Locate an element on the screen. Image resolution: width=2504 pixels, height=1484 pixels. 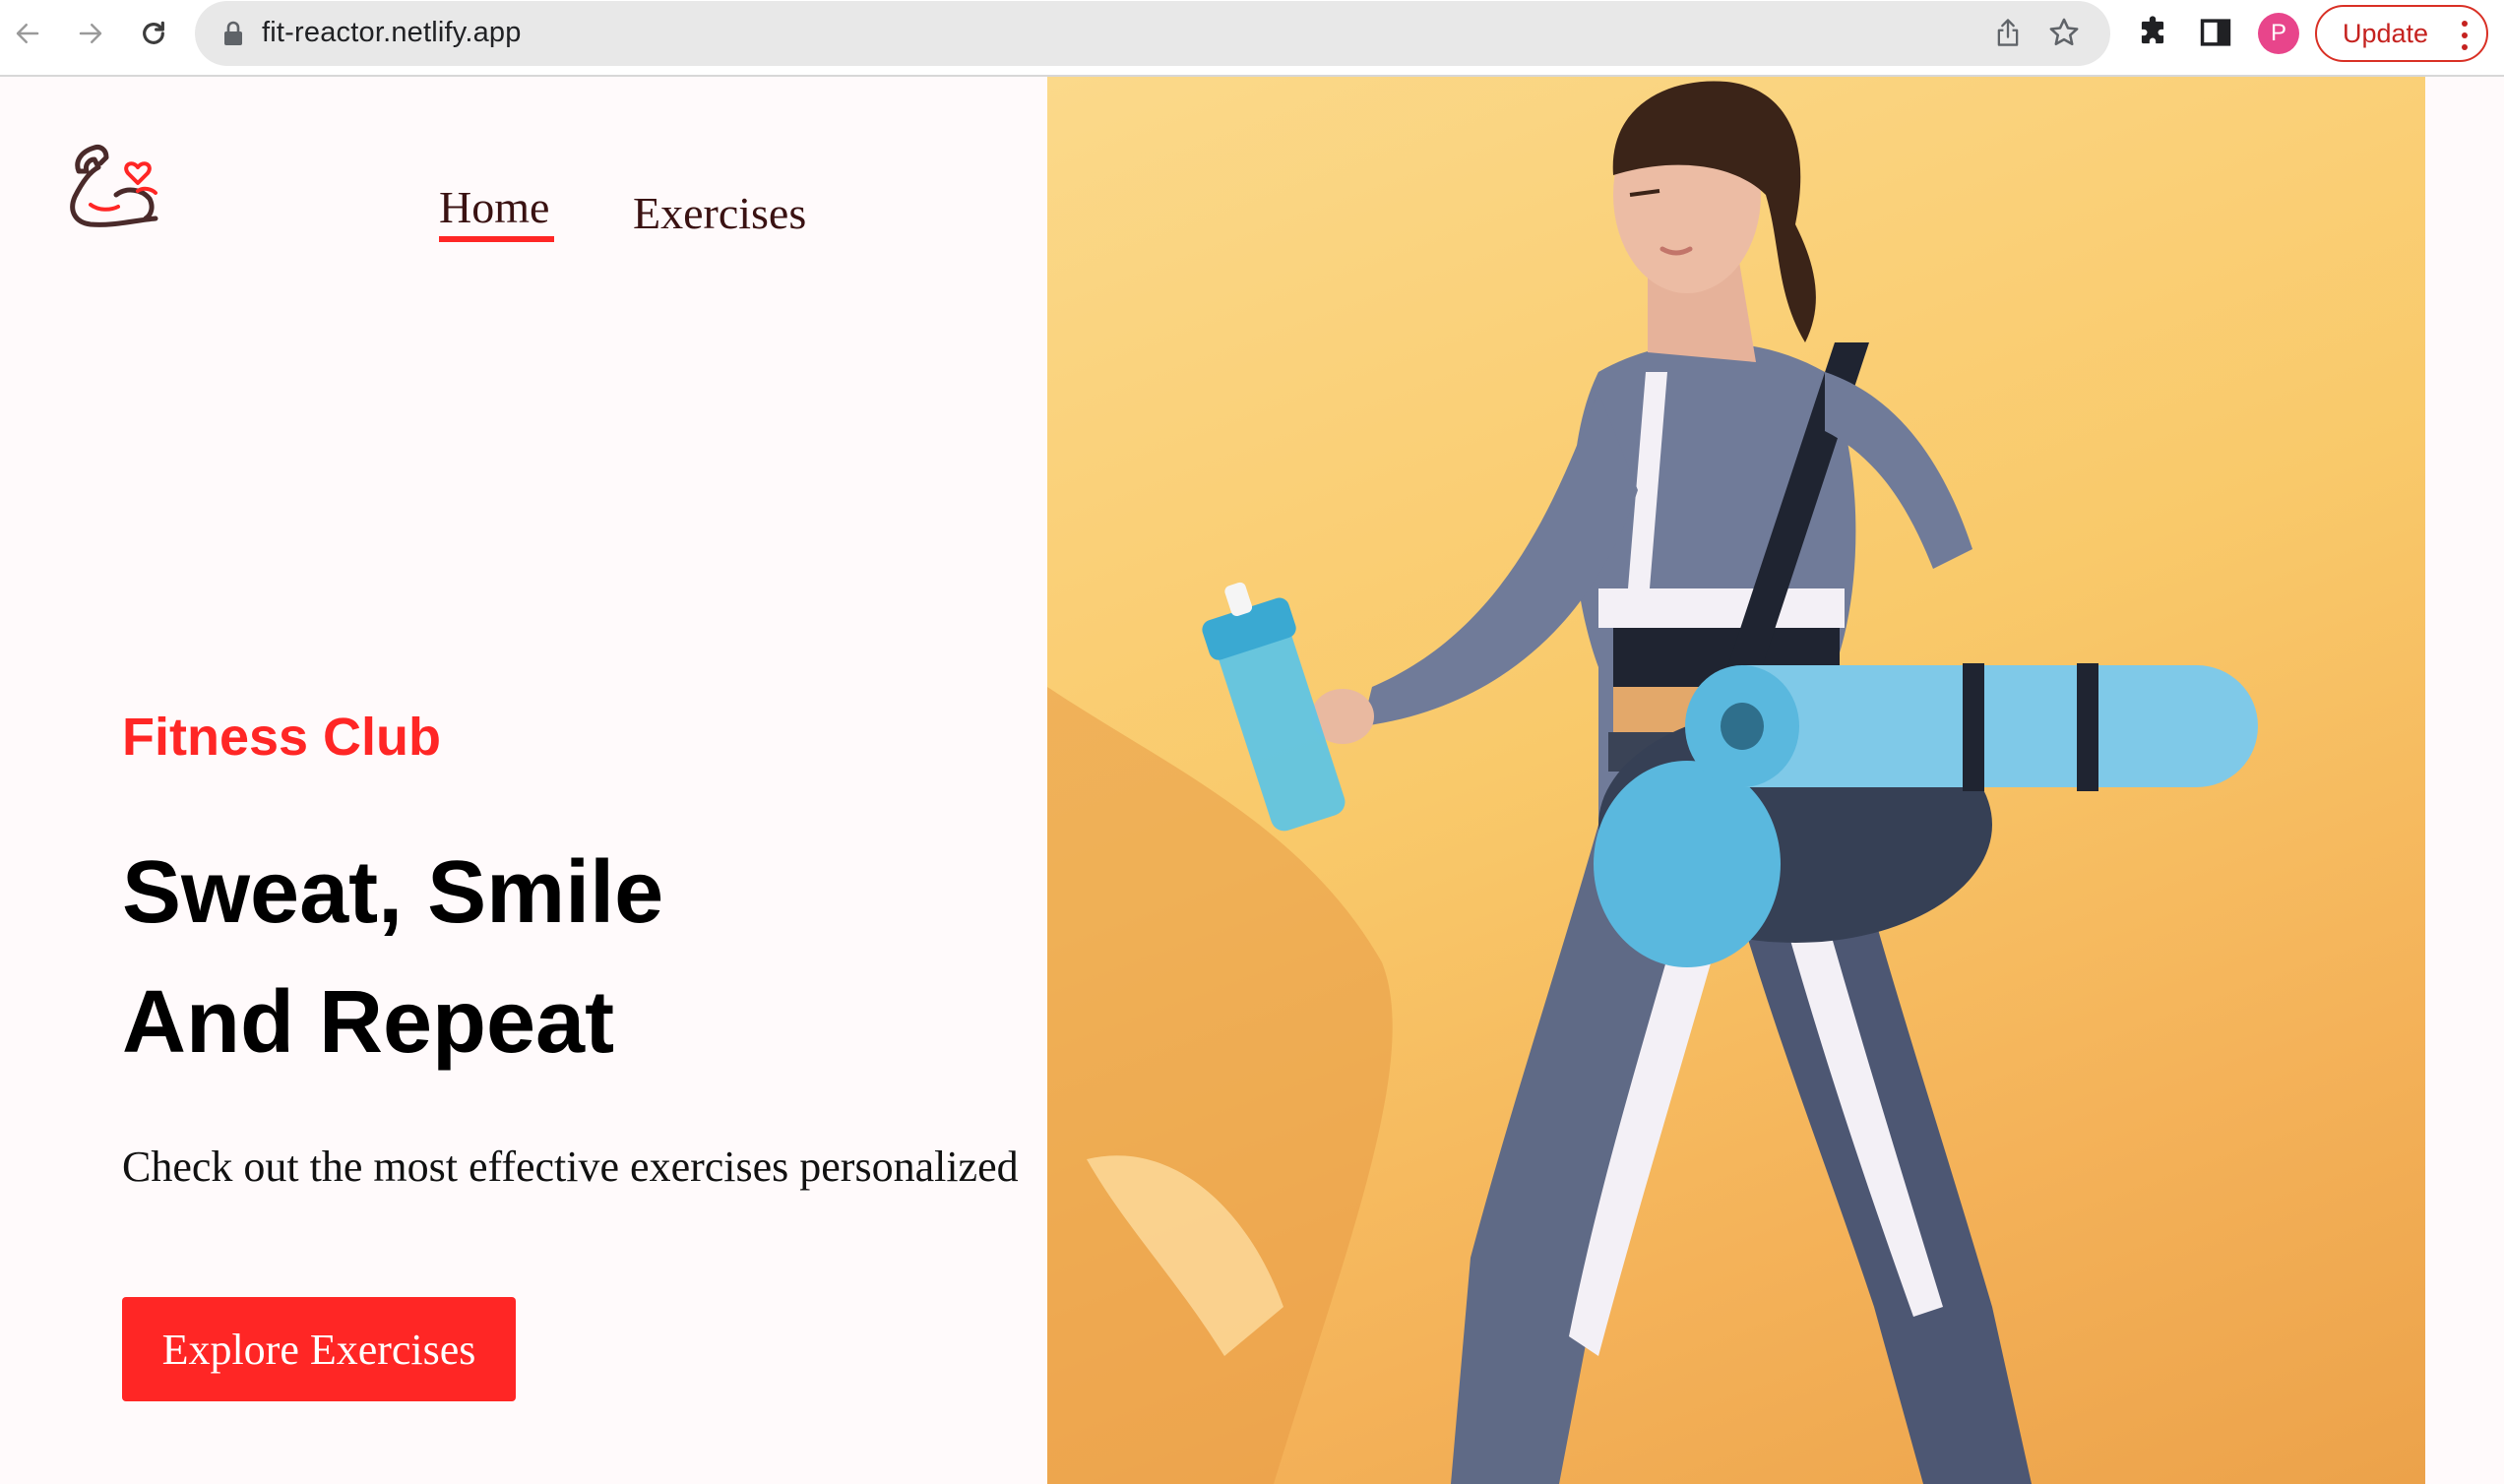
update-button: Update is located at coordinates (2402, 34).